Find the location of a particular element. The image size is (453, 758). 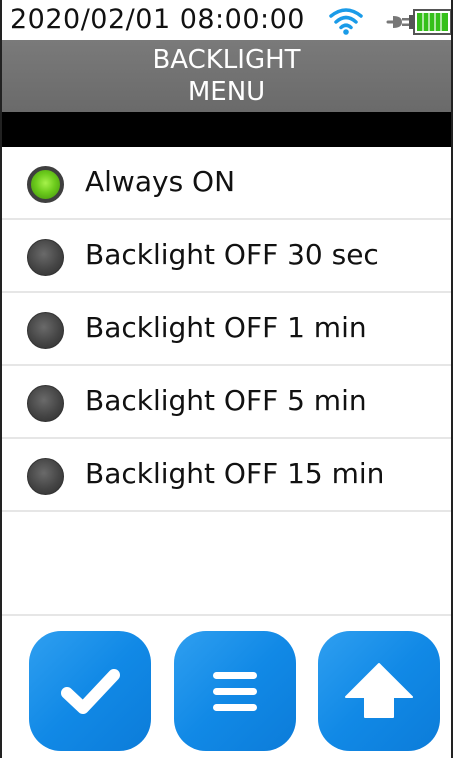

option-label: Backlight OFF 1 min is located at coordinates (226, 327).